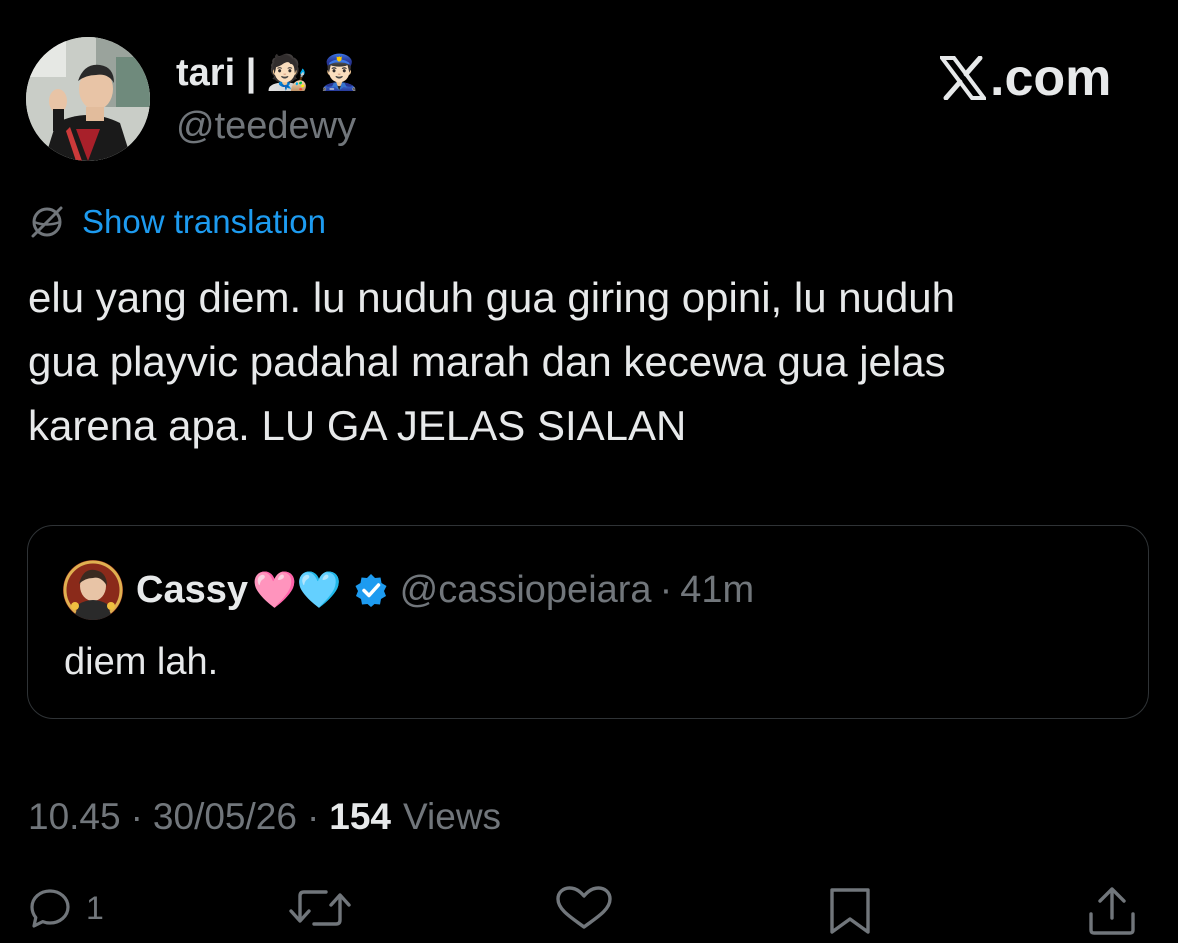 The image size is (1178, 943). I want to click on reply-icon, so click(50, 908).